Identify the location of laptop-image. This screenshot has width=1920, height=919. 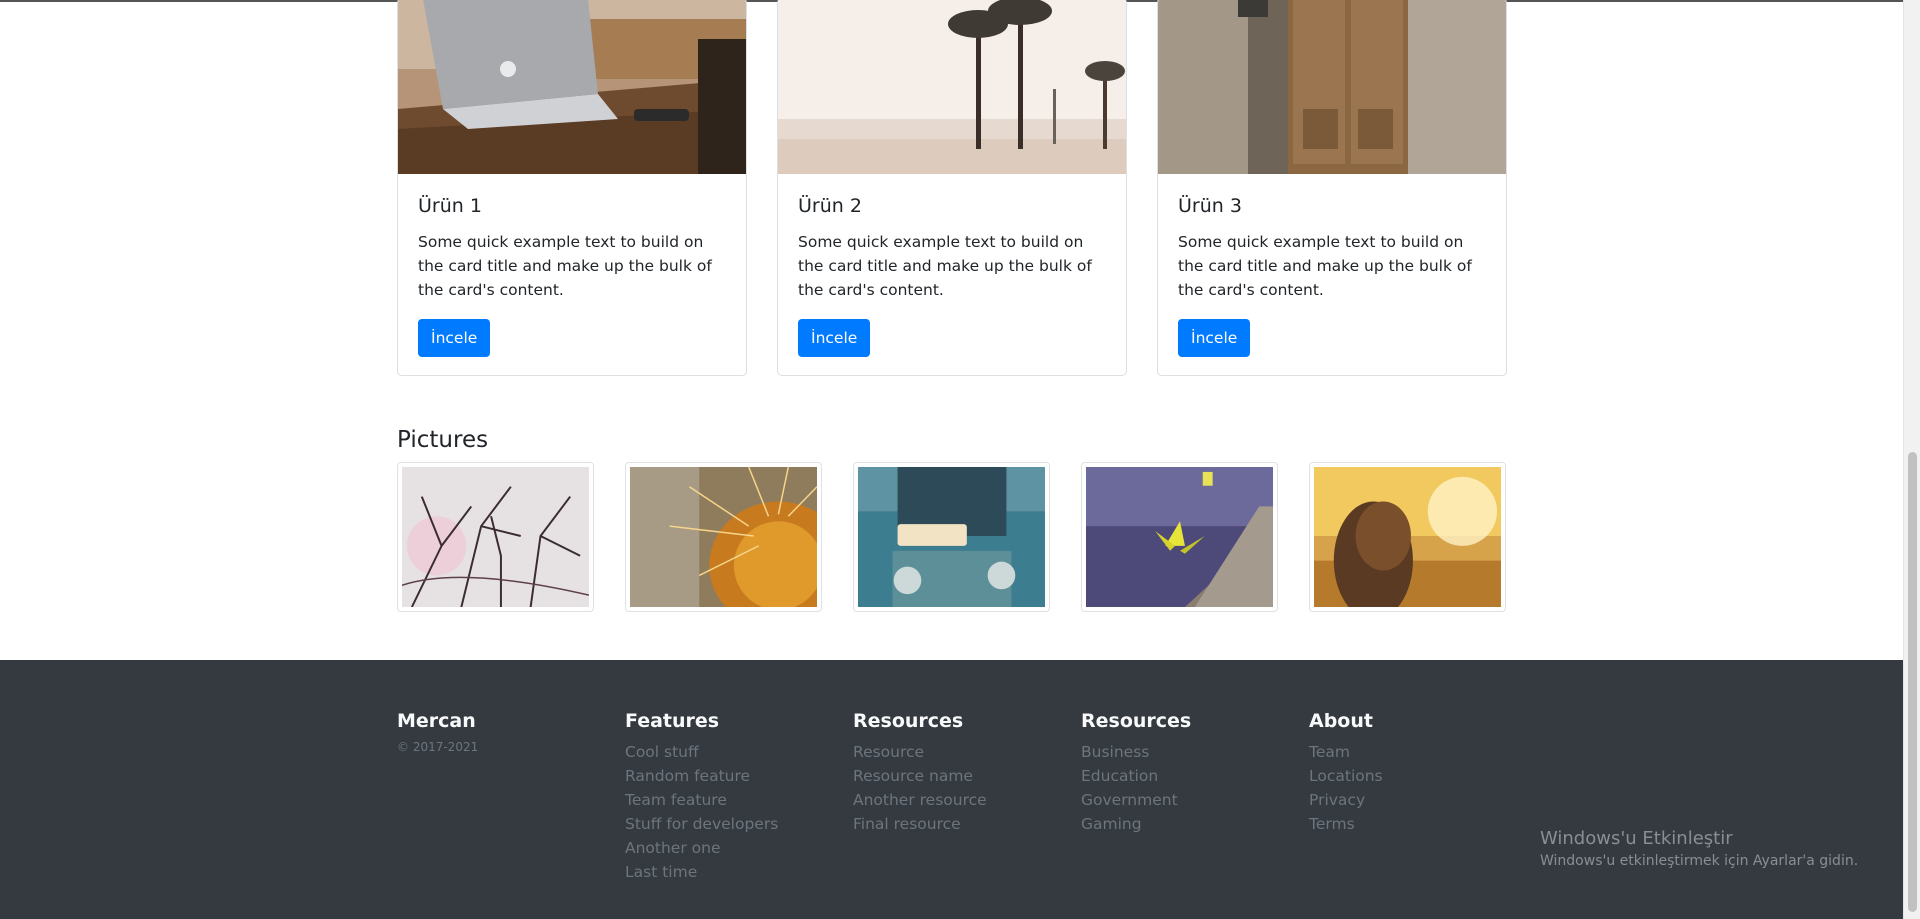
(572, 87).